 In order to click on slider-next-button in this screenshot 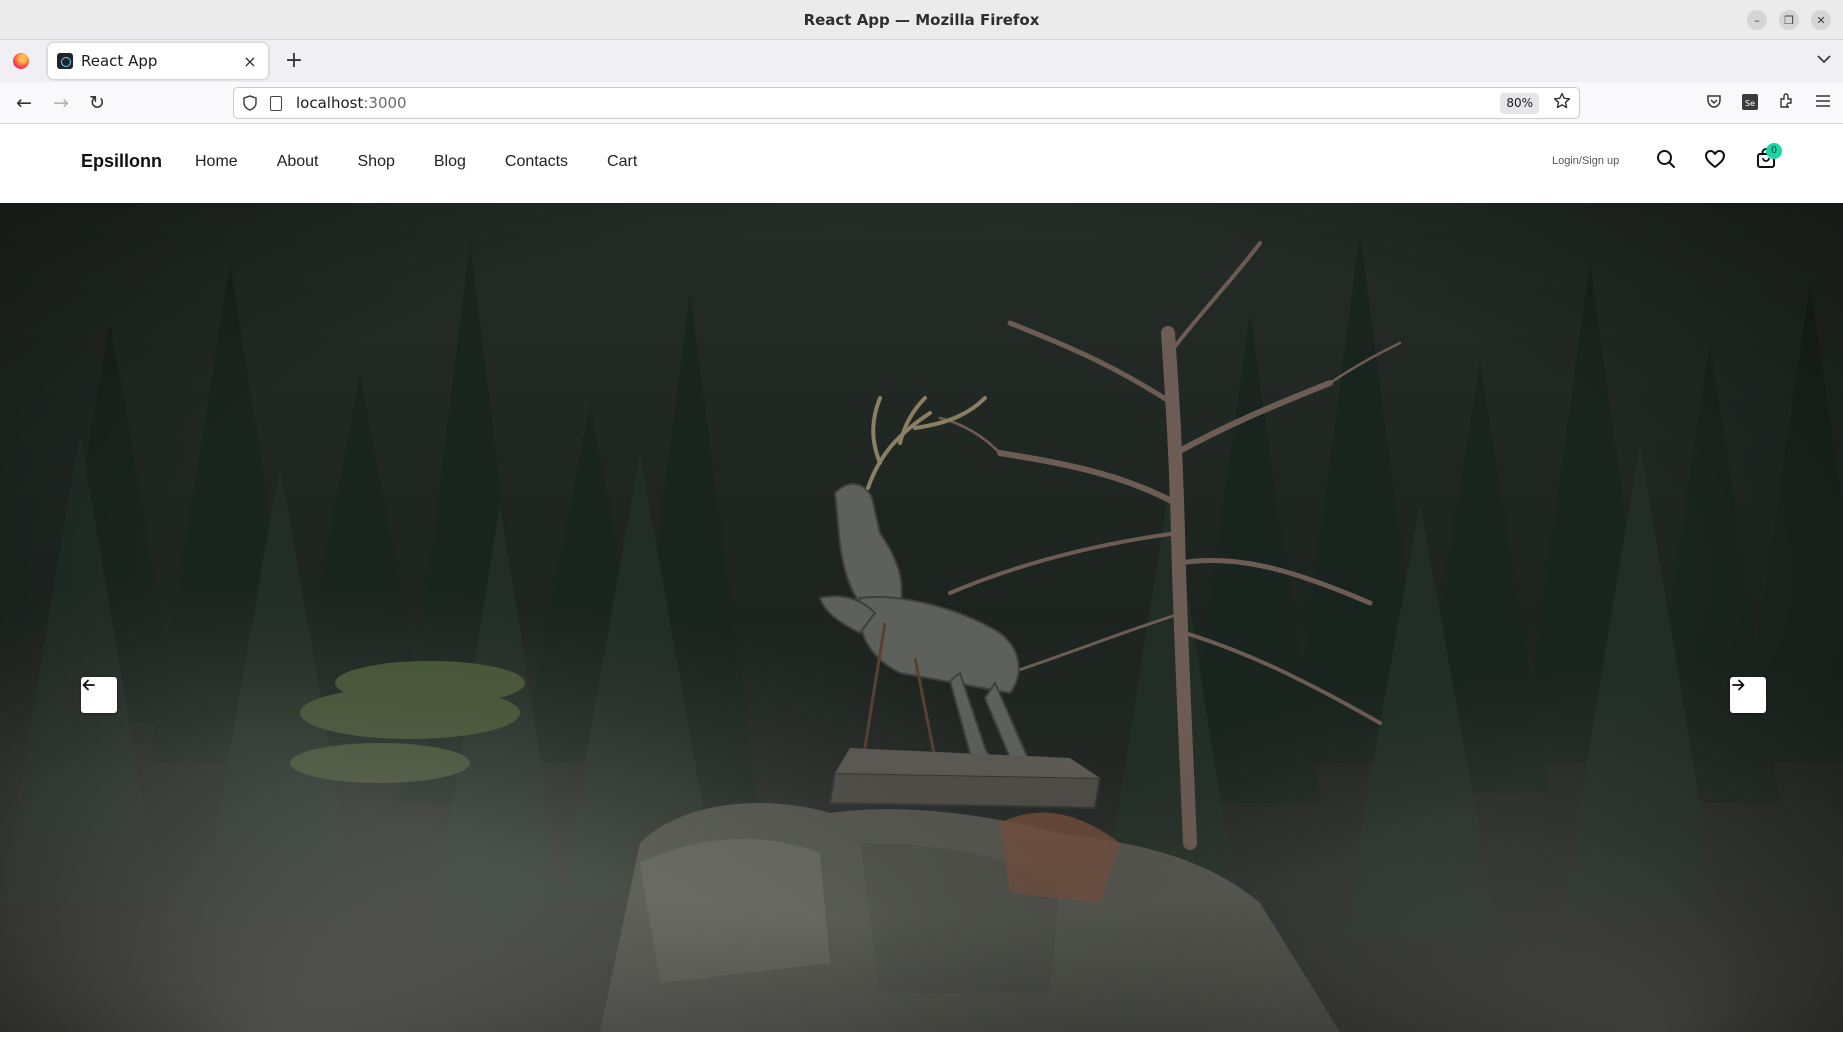, I will do `click(1748, 695)`.